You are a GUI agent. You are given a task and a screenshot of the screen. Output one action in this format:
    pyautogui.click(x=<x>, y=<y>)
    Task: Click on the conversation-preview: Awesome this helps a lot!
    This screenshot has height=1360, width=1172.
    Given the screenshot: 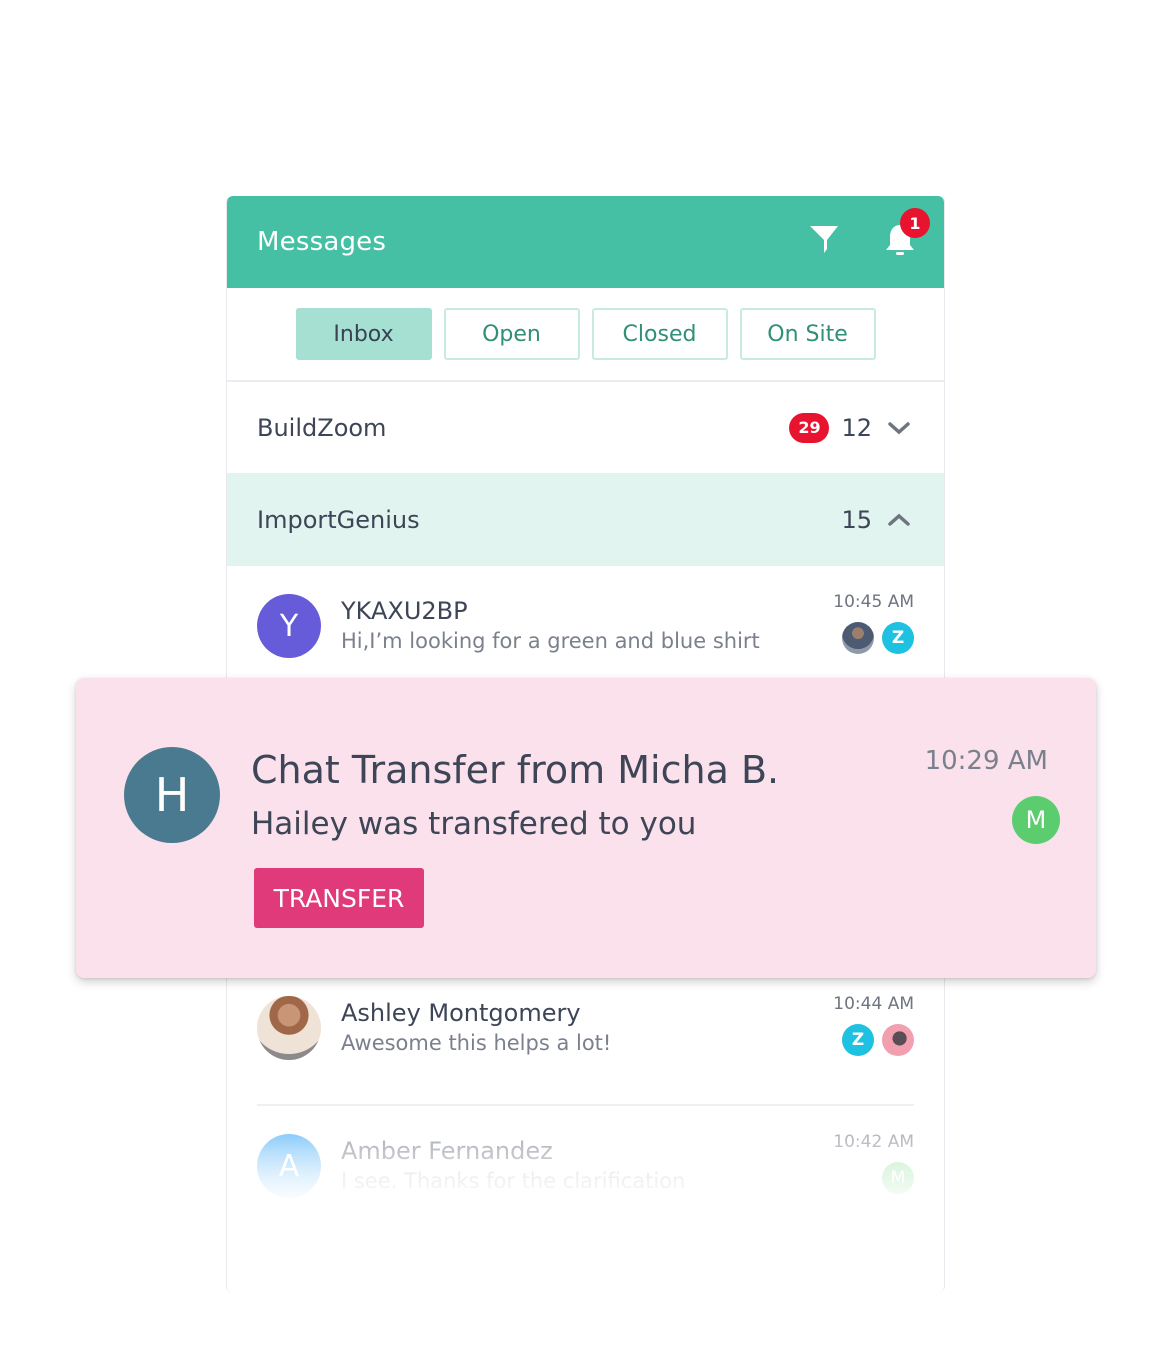 What is the action you would take?
    pyautogui.click(x=476, y=1043)
    